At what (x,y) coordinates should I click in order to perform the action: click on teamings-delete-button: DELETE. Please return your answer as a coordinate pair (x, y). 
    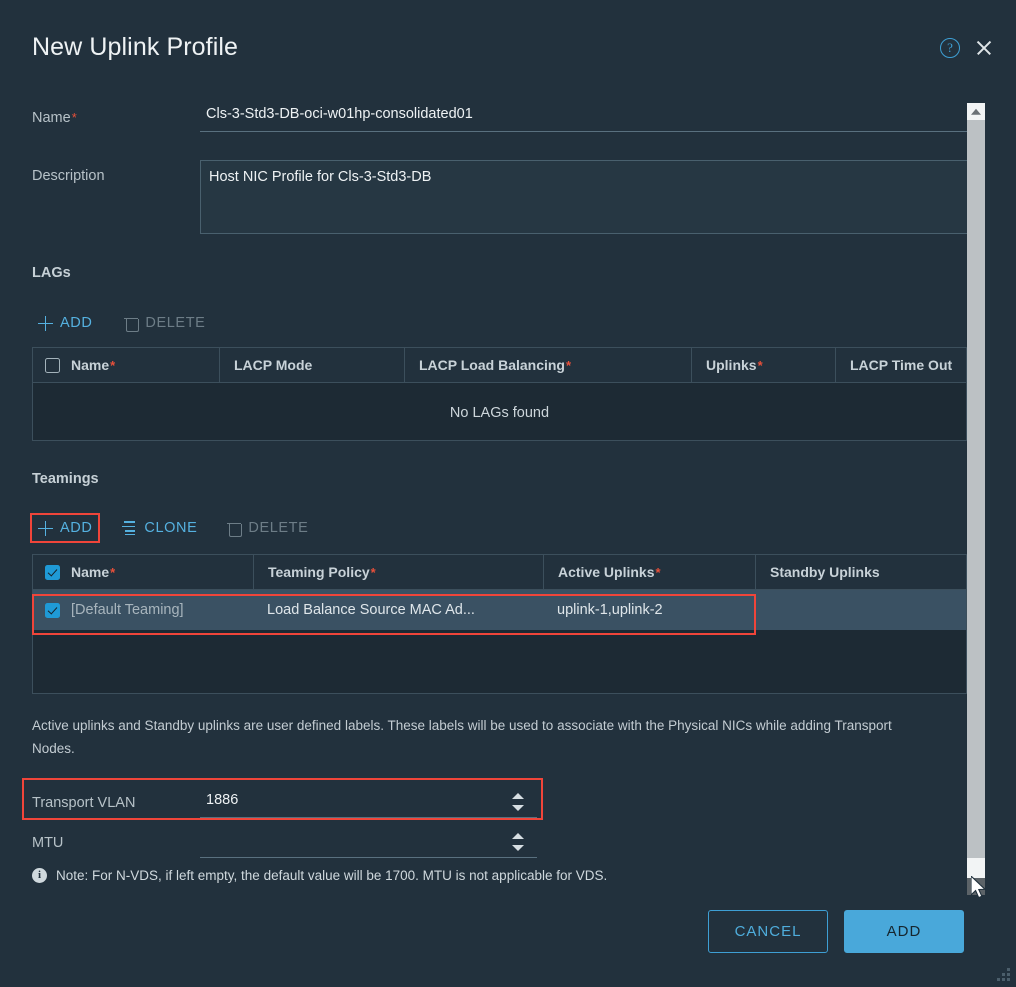
    Looking at the image, I should click on (267, 528).